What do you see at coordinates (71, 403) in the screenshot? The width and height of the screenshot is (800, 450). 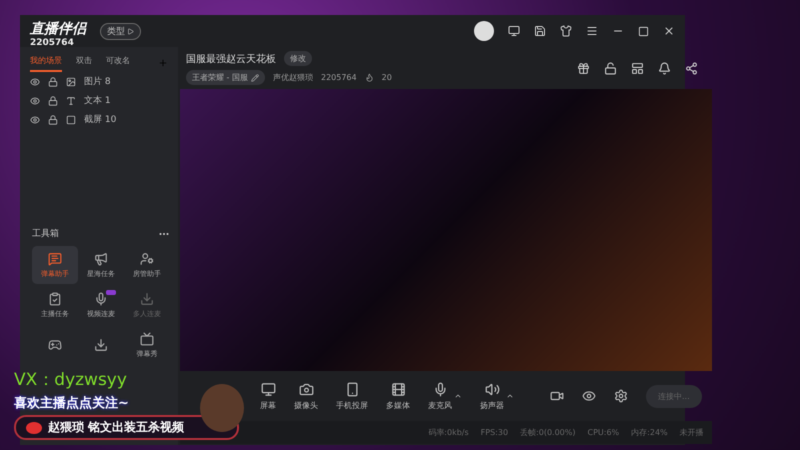 I see `follow-overlay-text: 喜欢主播点点关注~` at bounding box center [71, 403].